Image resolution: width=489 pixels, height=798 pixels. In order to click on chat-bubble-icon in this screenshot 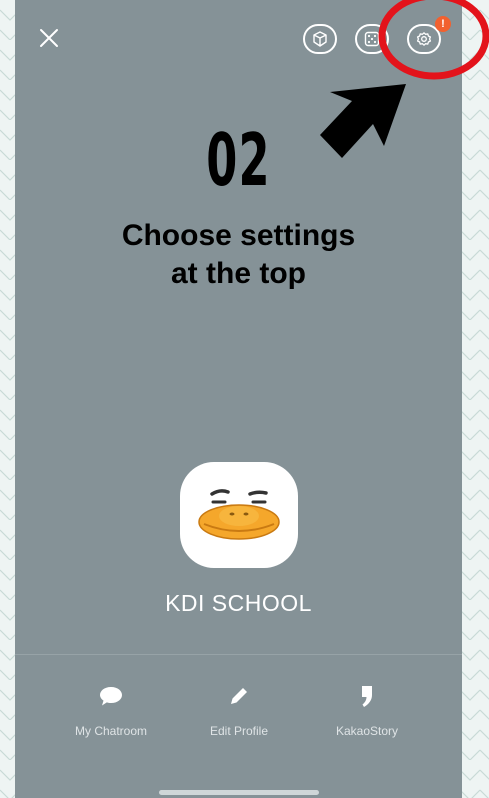, I will do `click(111, 696)`.